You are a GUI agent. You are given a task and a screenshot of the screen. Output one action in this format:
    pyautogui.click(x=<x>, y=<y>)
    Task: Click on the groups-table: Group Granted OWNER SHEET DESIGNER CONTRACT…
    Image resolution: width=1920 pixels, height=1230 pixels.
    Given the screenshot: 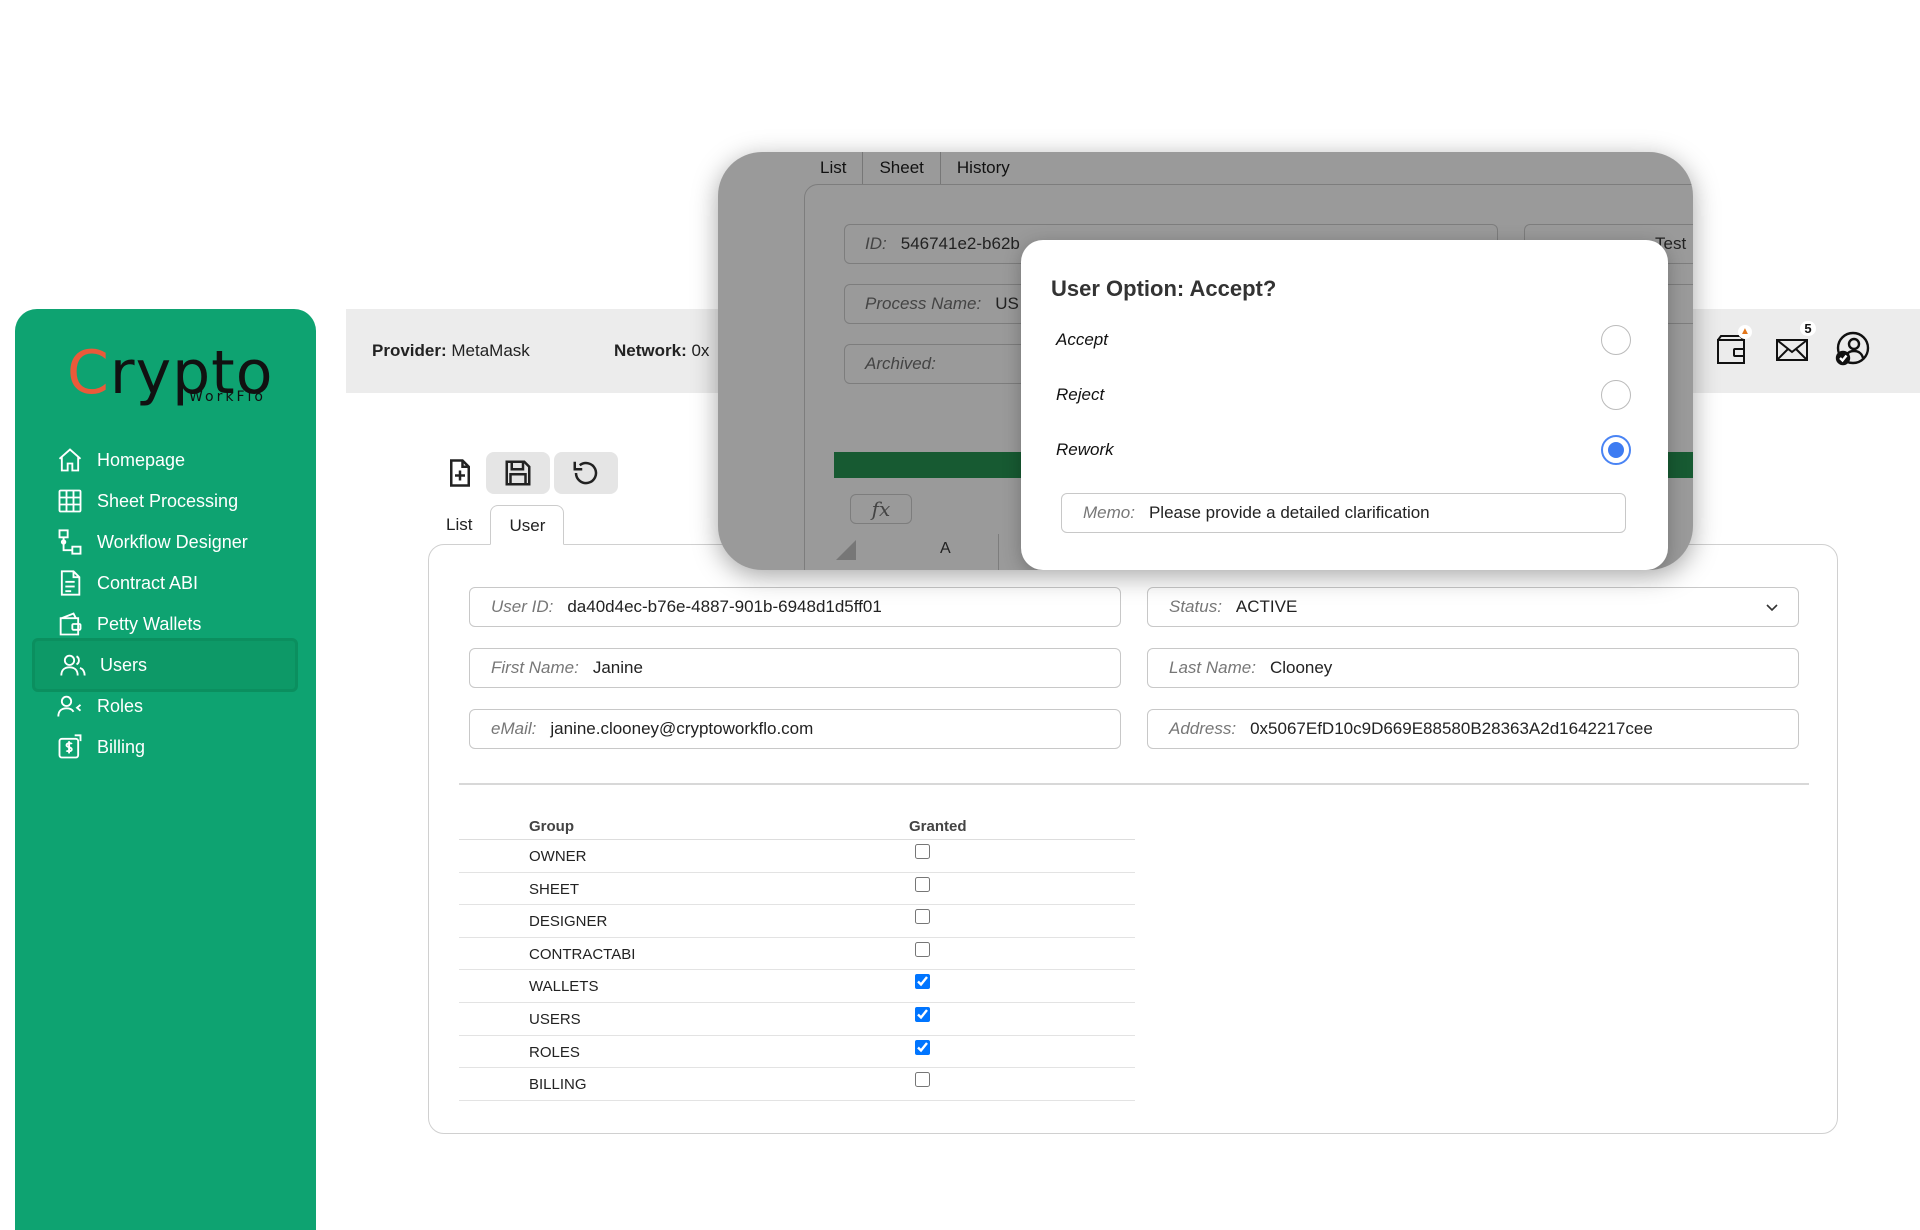 What is the action you would take?
    pyautogui.click(x=797, y=955)
    